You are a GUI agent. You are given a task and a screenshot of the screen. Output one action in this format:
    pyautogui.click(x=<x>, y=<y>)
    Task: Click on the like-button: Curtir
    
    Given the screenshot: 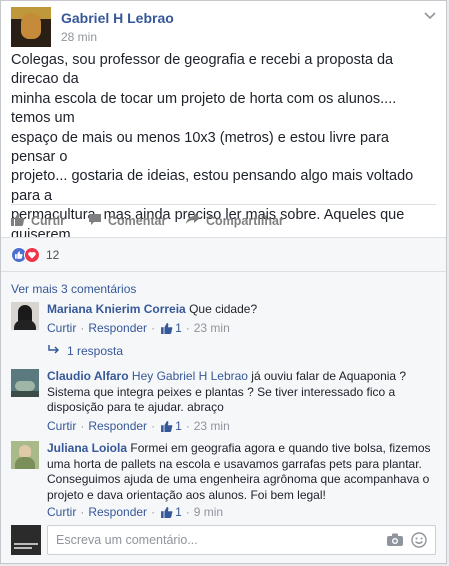 What is the action you would take?
    pyautogui.click(x=38, y=221)
    